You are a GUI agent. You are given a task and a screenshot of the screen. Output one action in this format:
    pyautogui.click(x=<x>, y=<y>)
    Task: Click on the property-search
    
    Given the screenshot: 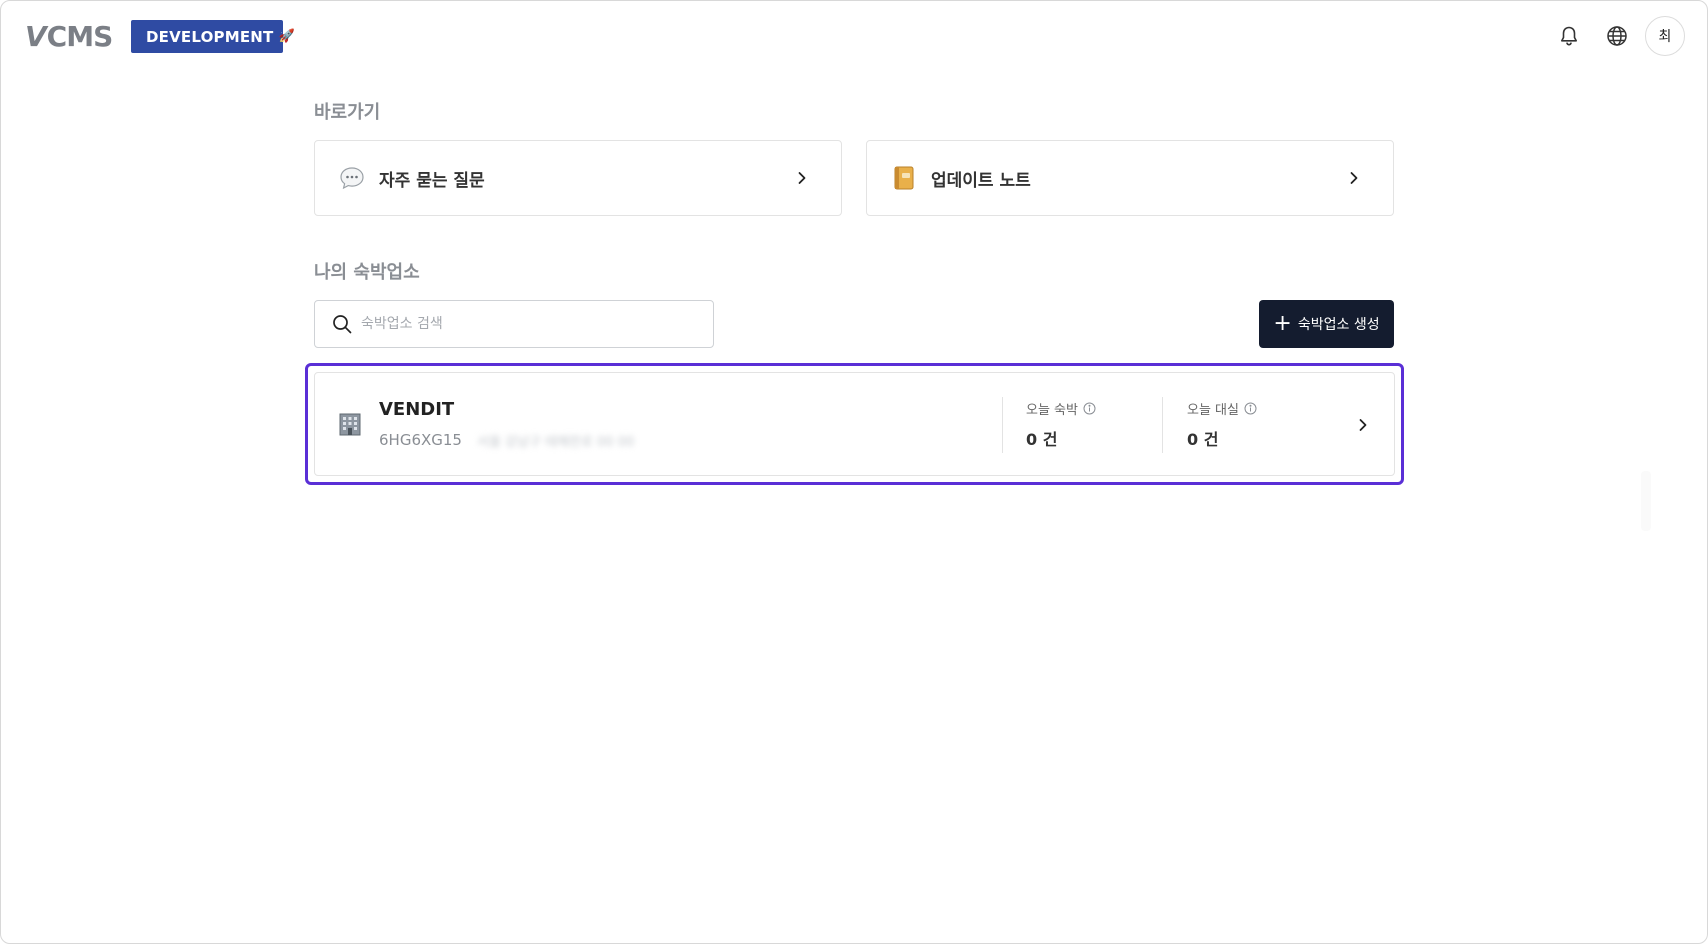 What is the action you would take?
    pyautogui.click(x=514, y=324)
    